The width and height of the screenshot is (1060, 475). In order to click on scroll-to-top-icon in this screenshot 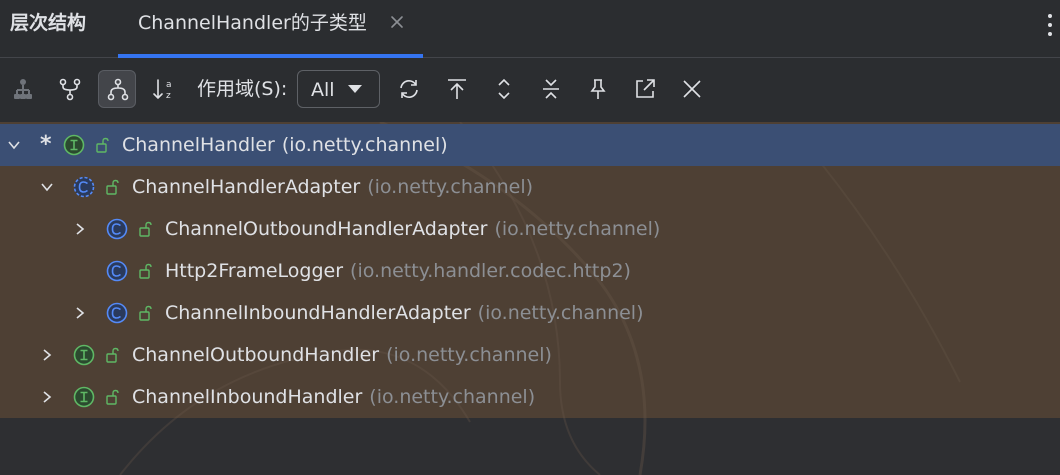, I will do `click(457, 89)`.